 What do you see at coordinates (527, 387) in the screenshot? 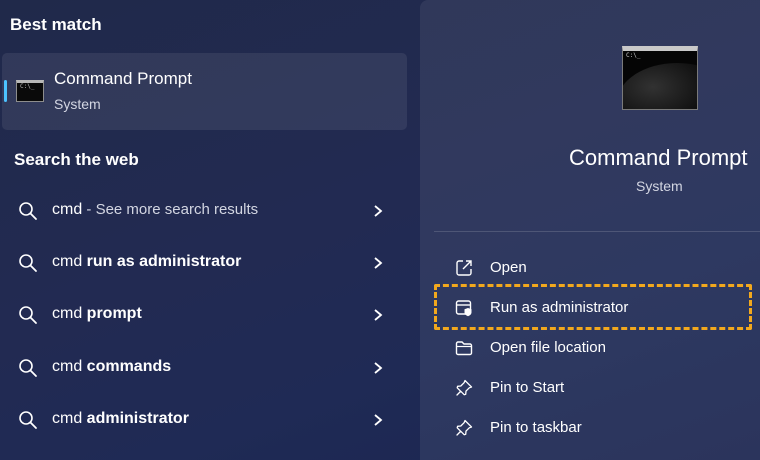
I see `action-label: Pin to Start` at bounding box center [527, 387].